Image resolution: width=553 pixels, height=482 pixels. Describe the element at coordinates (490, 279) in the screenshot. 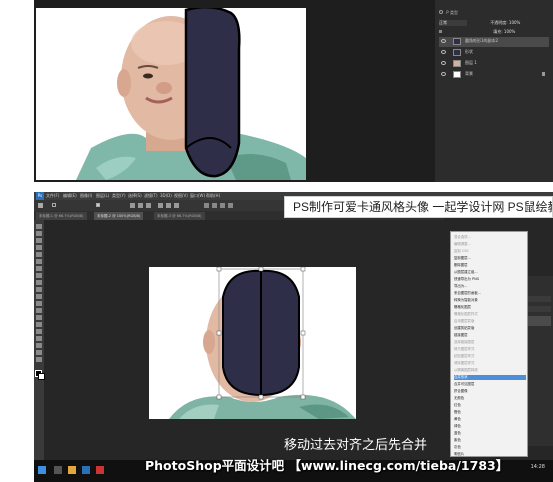

I see `context-menu-item: 快速导出为 PNG` at that location.